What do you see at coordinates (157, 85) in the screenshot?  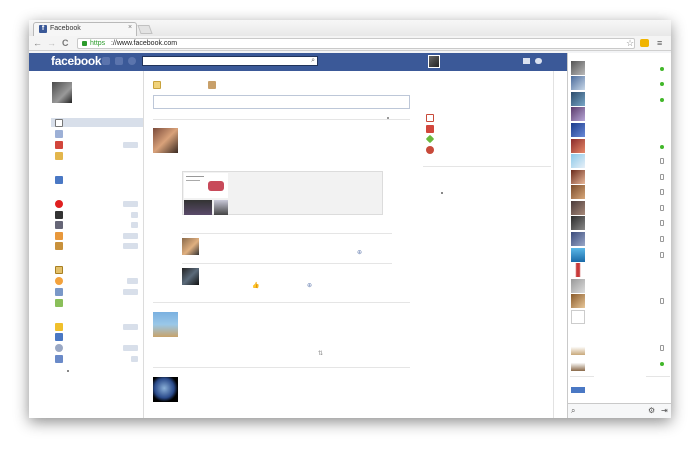 I see `status-update-icon` at bounding box center [157, 85].